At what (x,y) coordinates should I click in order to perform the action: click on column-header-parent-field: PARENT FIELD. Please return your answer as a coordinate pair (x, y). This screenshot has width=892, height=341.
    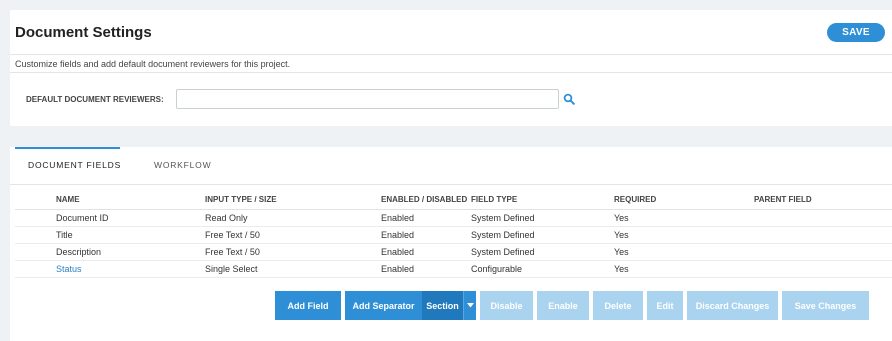
    Looking at the image, I should click on (823, 200).